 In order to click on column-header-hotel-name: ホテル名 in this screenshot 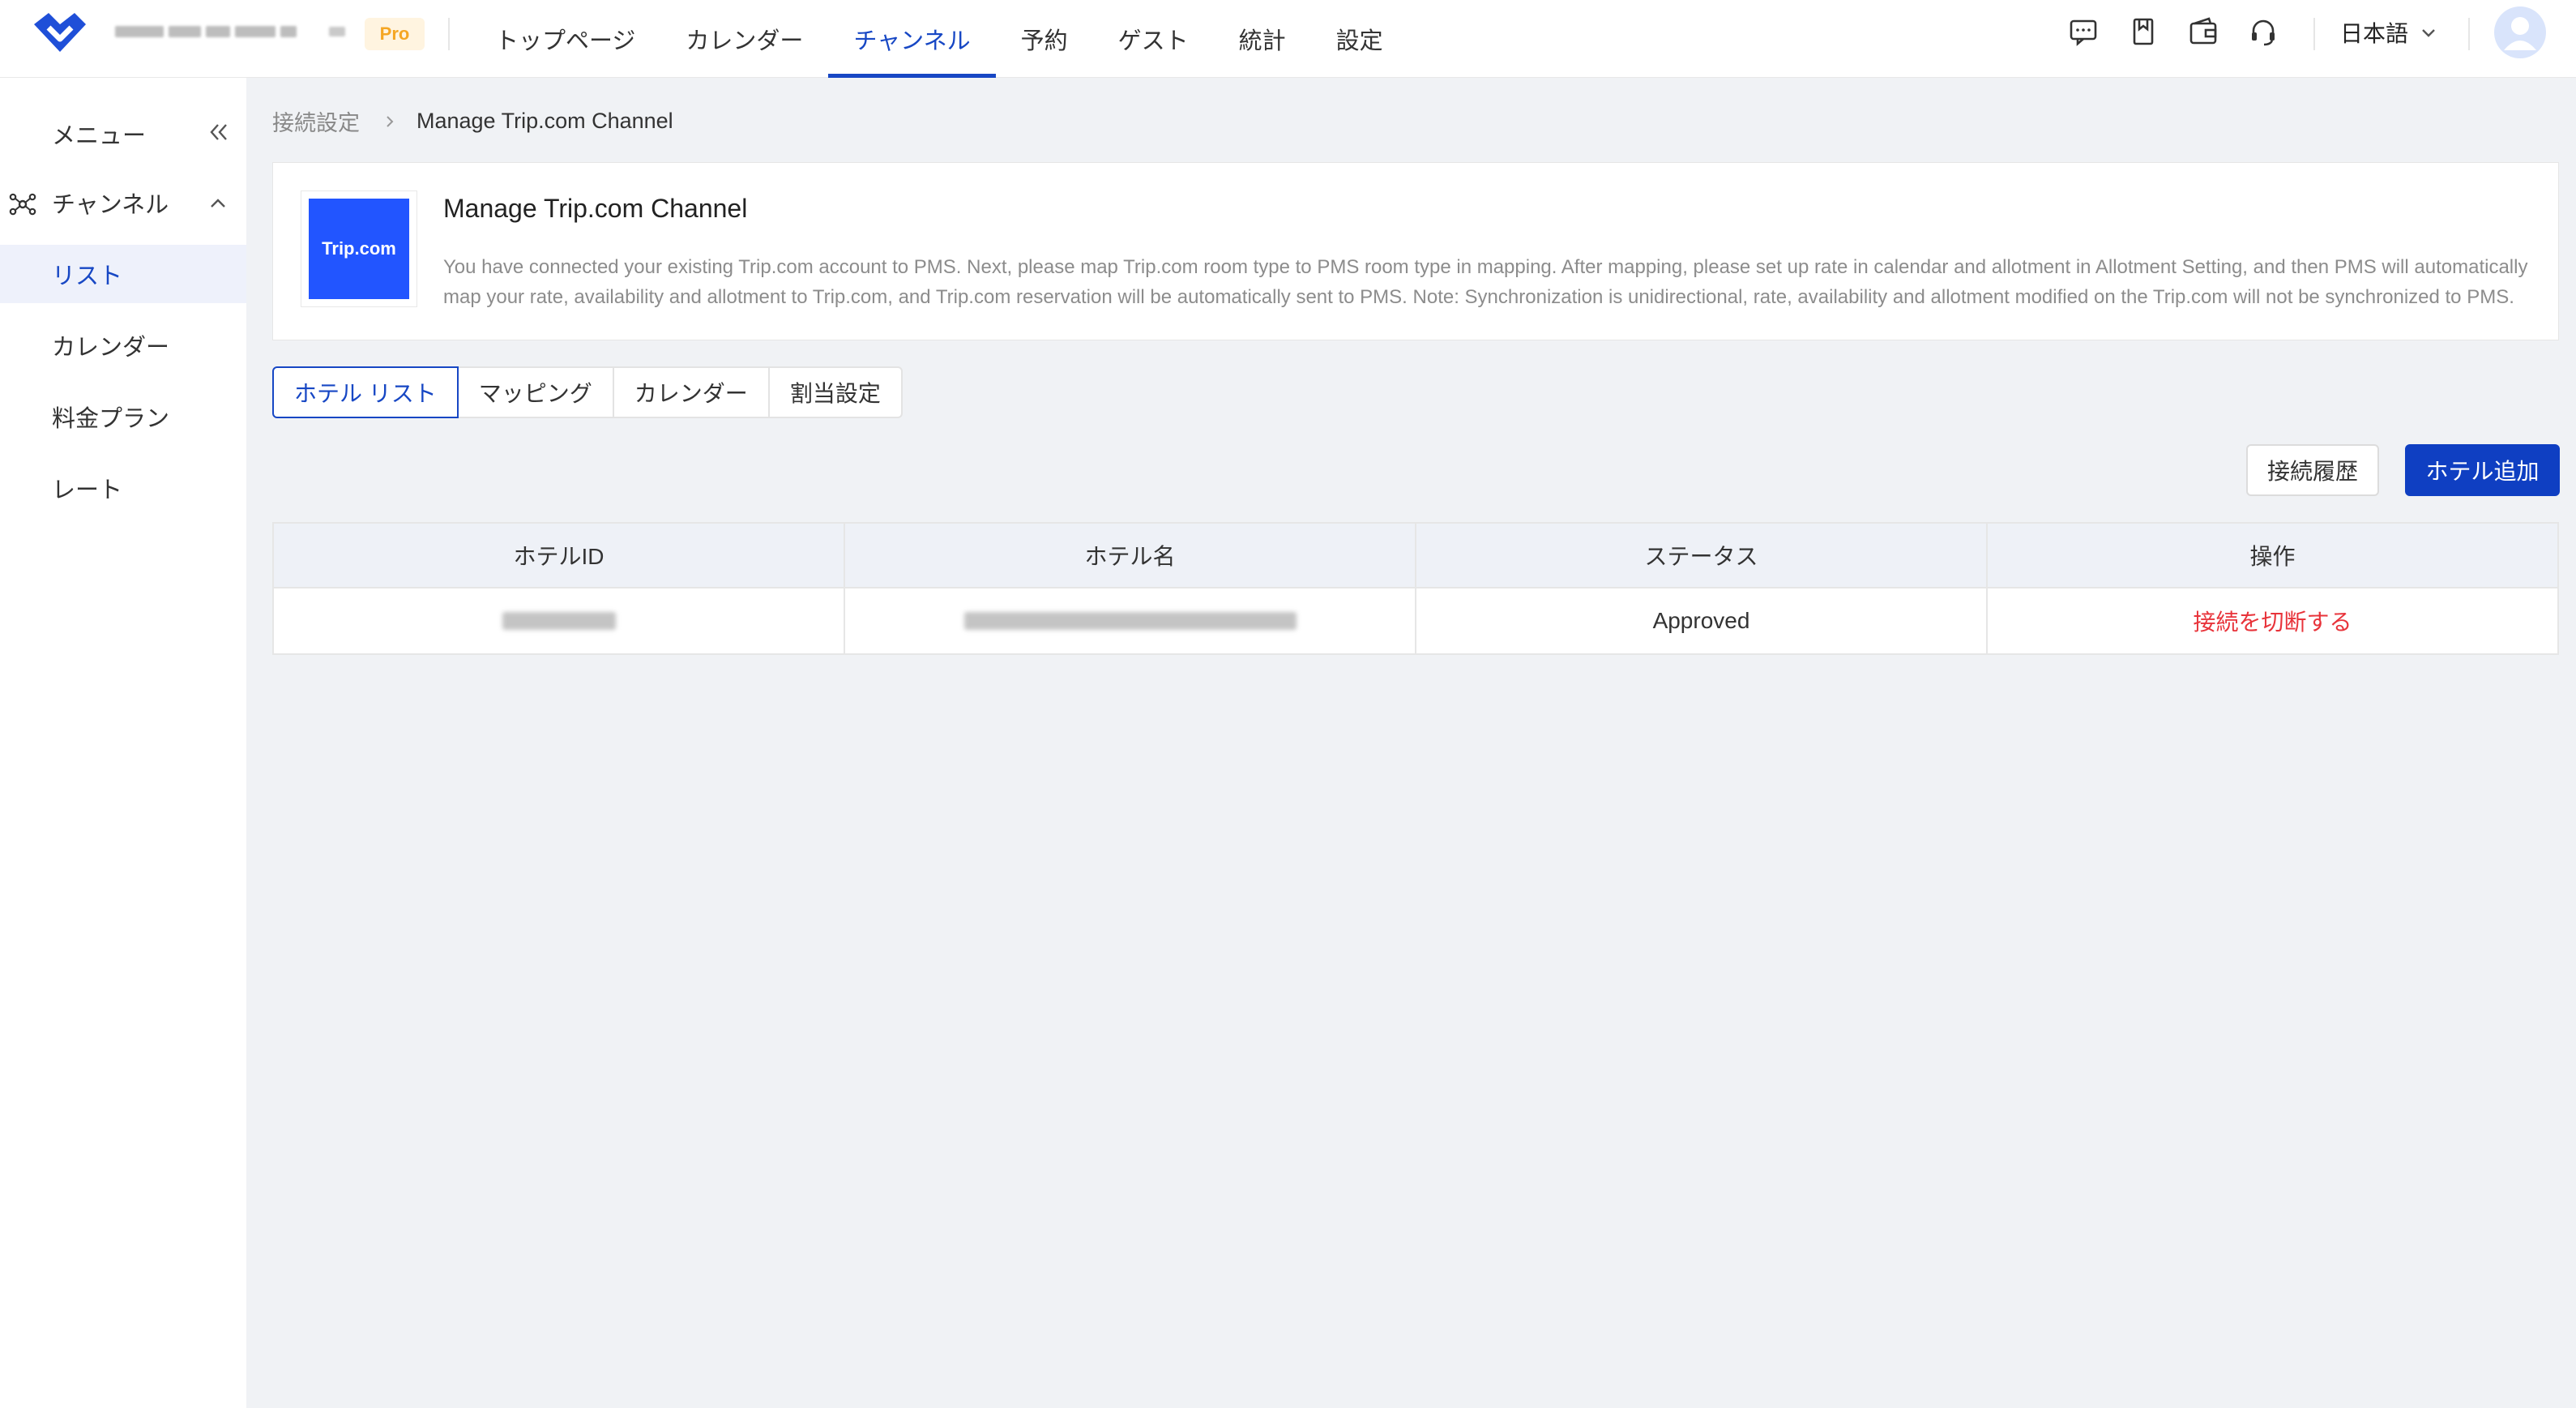, I will do `click(1129, 555)`.